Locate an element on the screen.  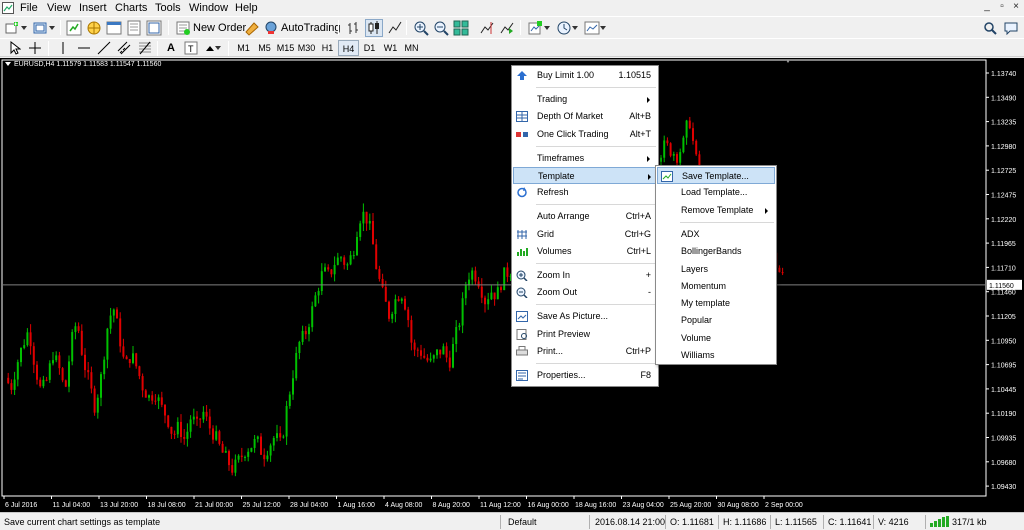
data-window-icon is located at coordinates (134, 28).